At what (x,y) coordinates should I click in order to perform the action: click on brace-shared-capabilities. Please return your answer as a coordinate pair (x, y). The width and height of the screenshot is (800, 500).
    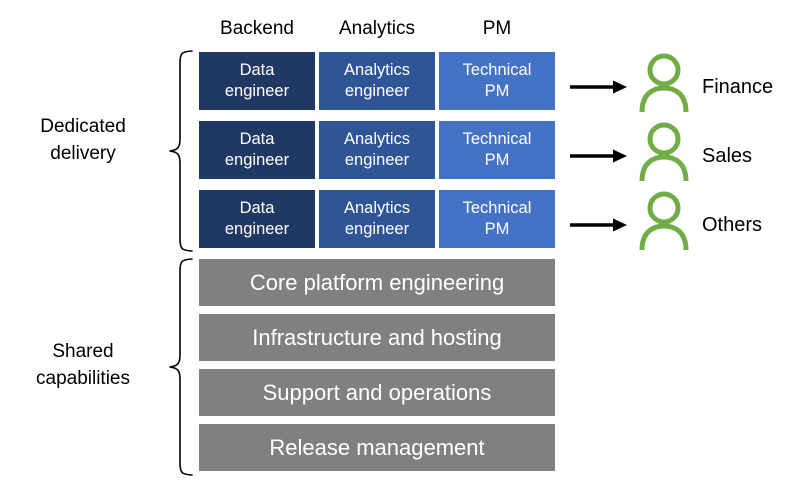
    Looking at the image, I should click on (181, 367).